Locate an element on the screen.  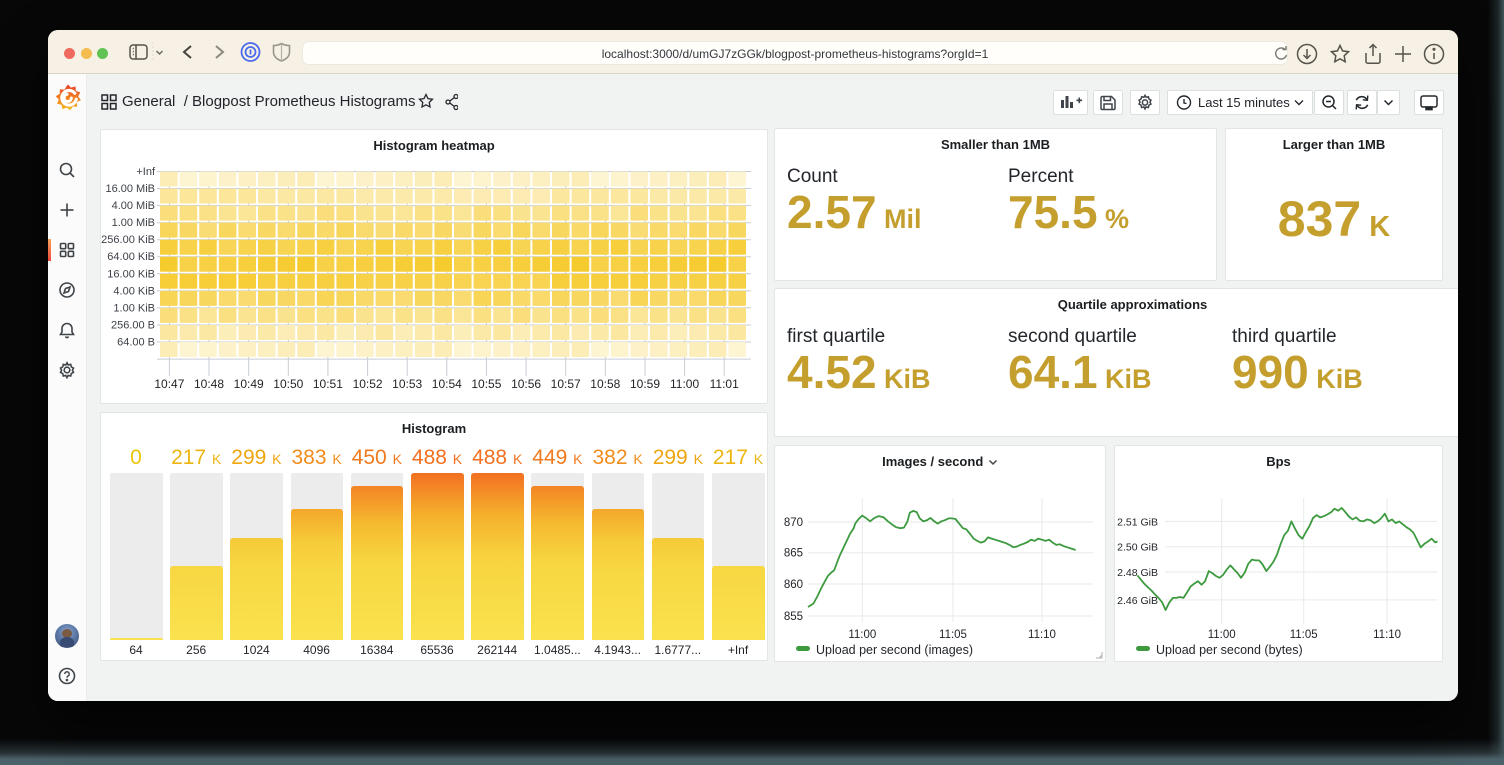
svg-text: 10:47 is located at coordinates (169, 384).